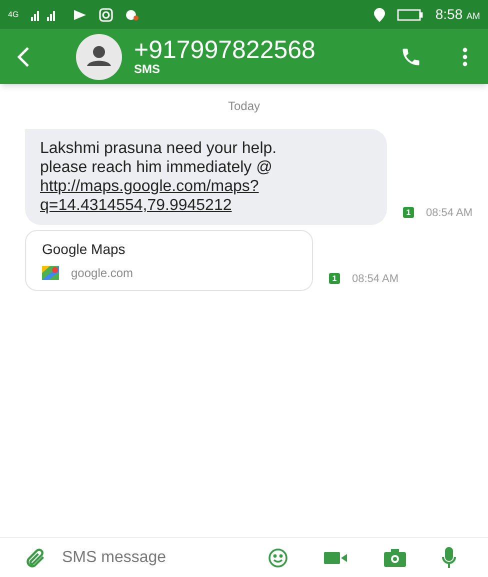 This screenshot has width=488, height=577. Describe the element at coordinates (99, 57) in the screenshot. I see `avatar-icon` at that location.